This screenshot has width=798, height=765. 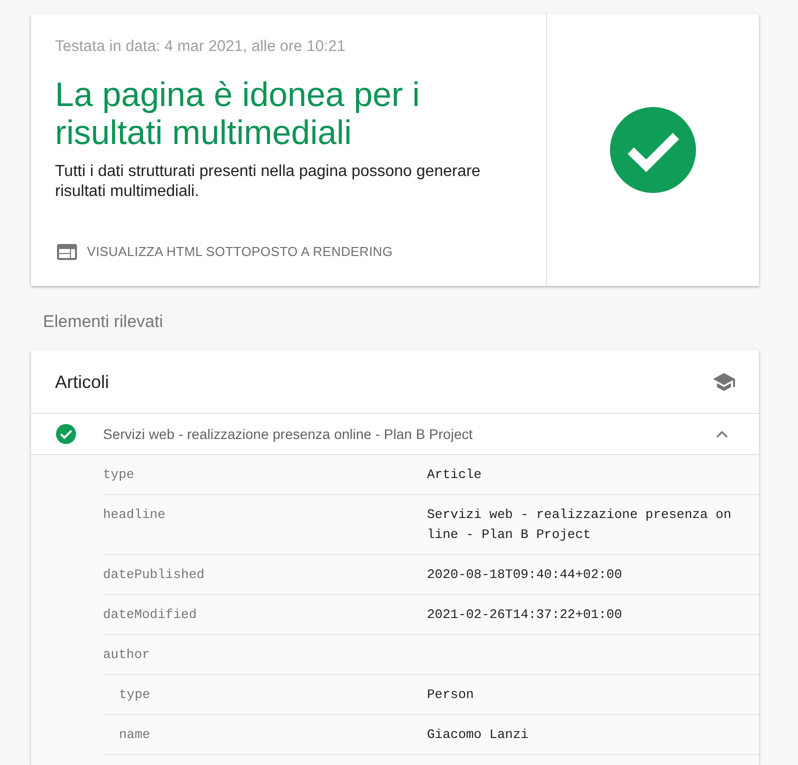 What do you see at coordinates (525, 615) in the screenshot?
I see `property-value: 2021-02-26T14:37:22+01:00` at bounding box center [525, 615].